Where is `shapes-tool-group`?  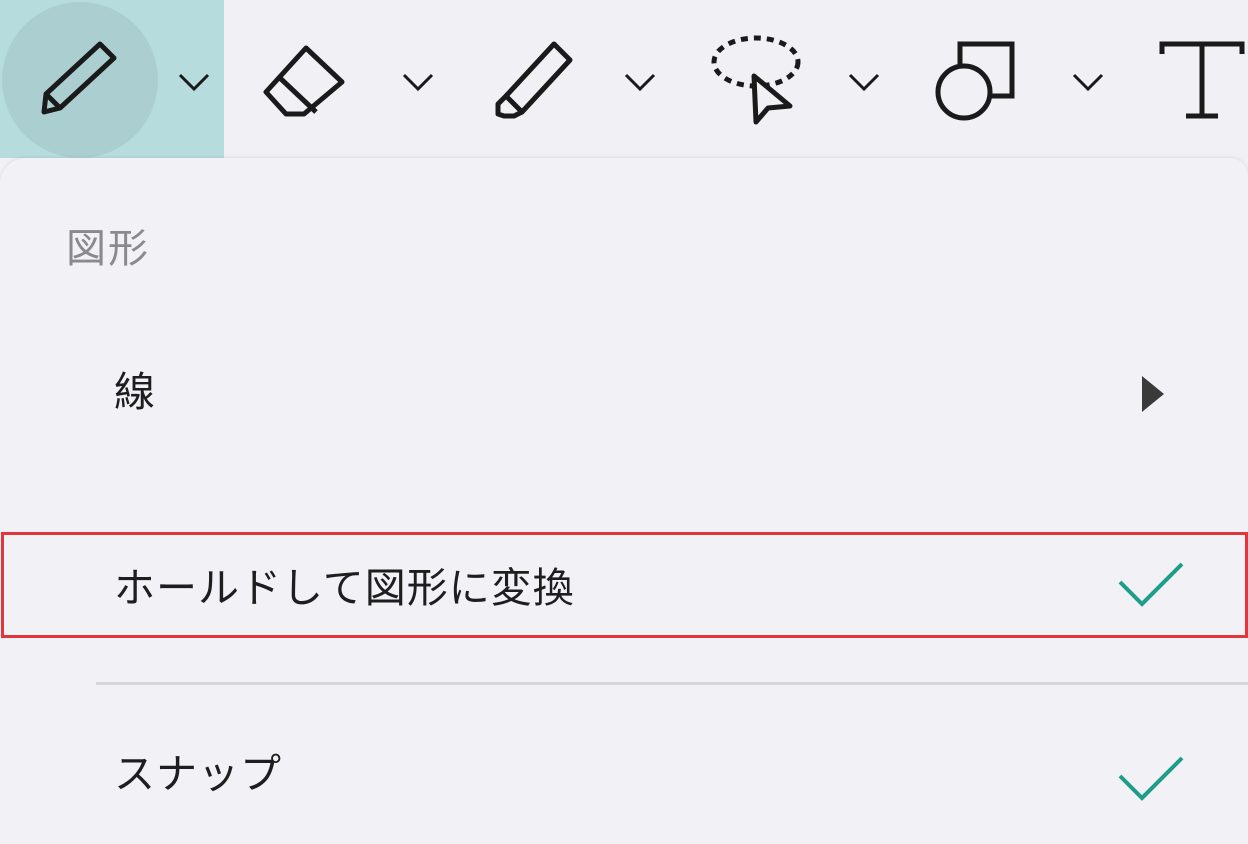 shapes-tool-group is located at coordinates (1008, 79).